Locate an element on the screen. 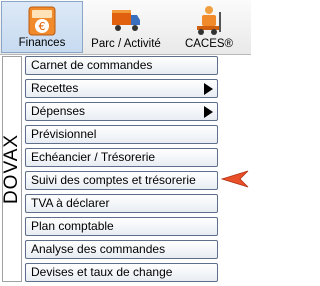  tab-label: Parc / Activité is located at coordinates (126, 44).